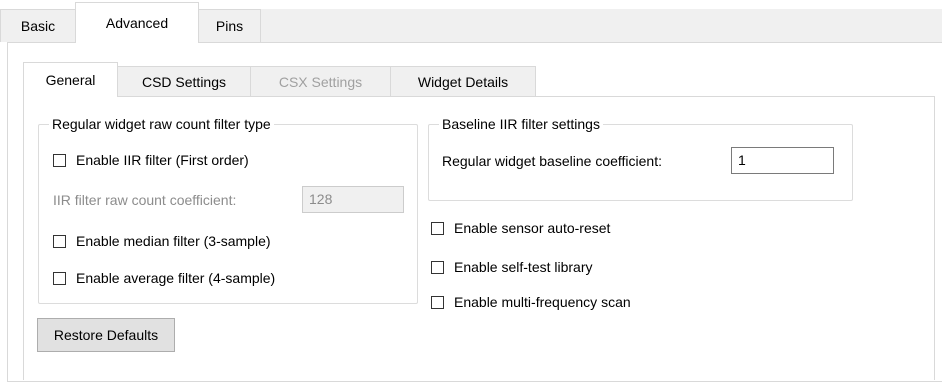  Describe the element at coordinates (542, 302) in the screenshot. I see `multi-frequency-label: Enable multi-frequency scan` at that location.